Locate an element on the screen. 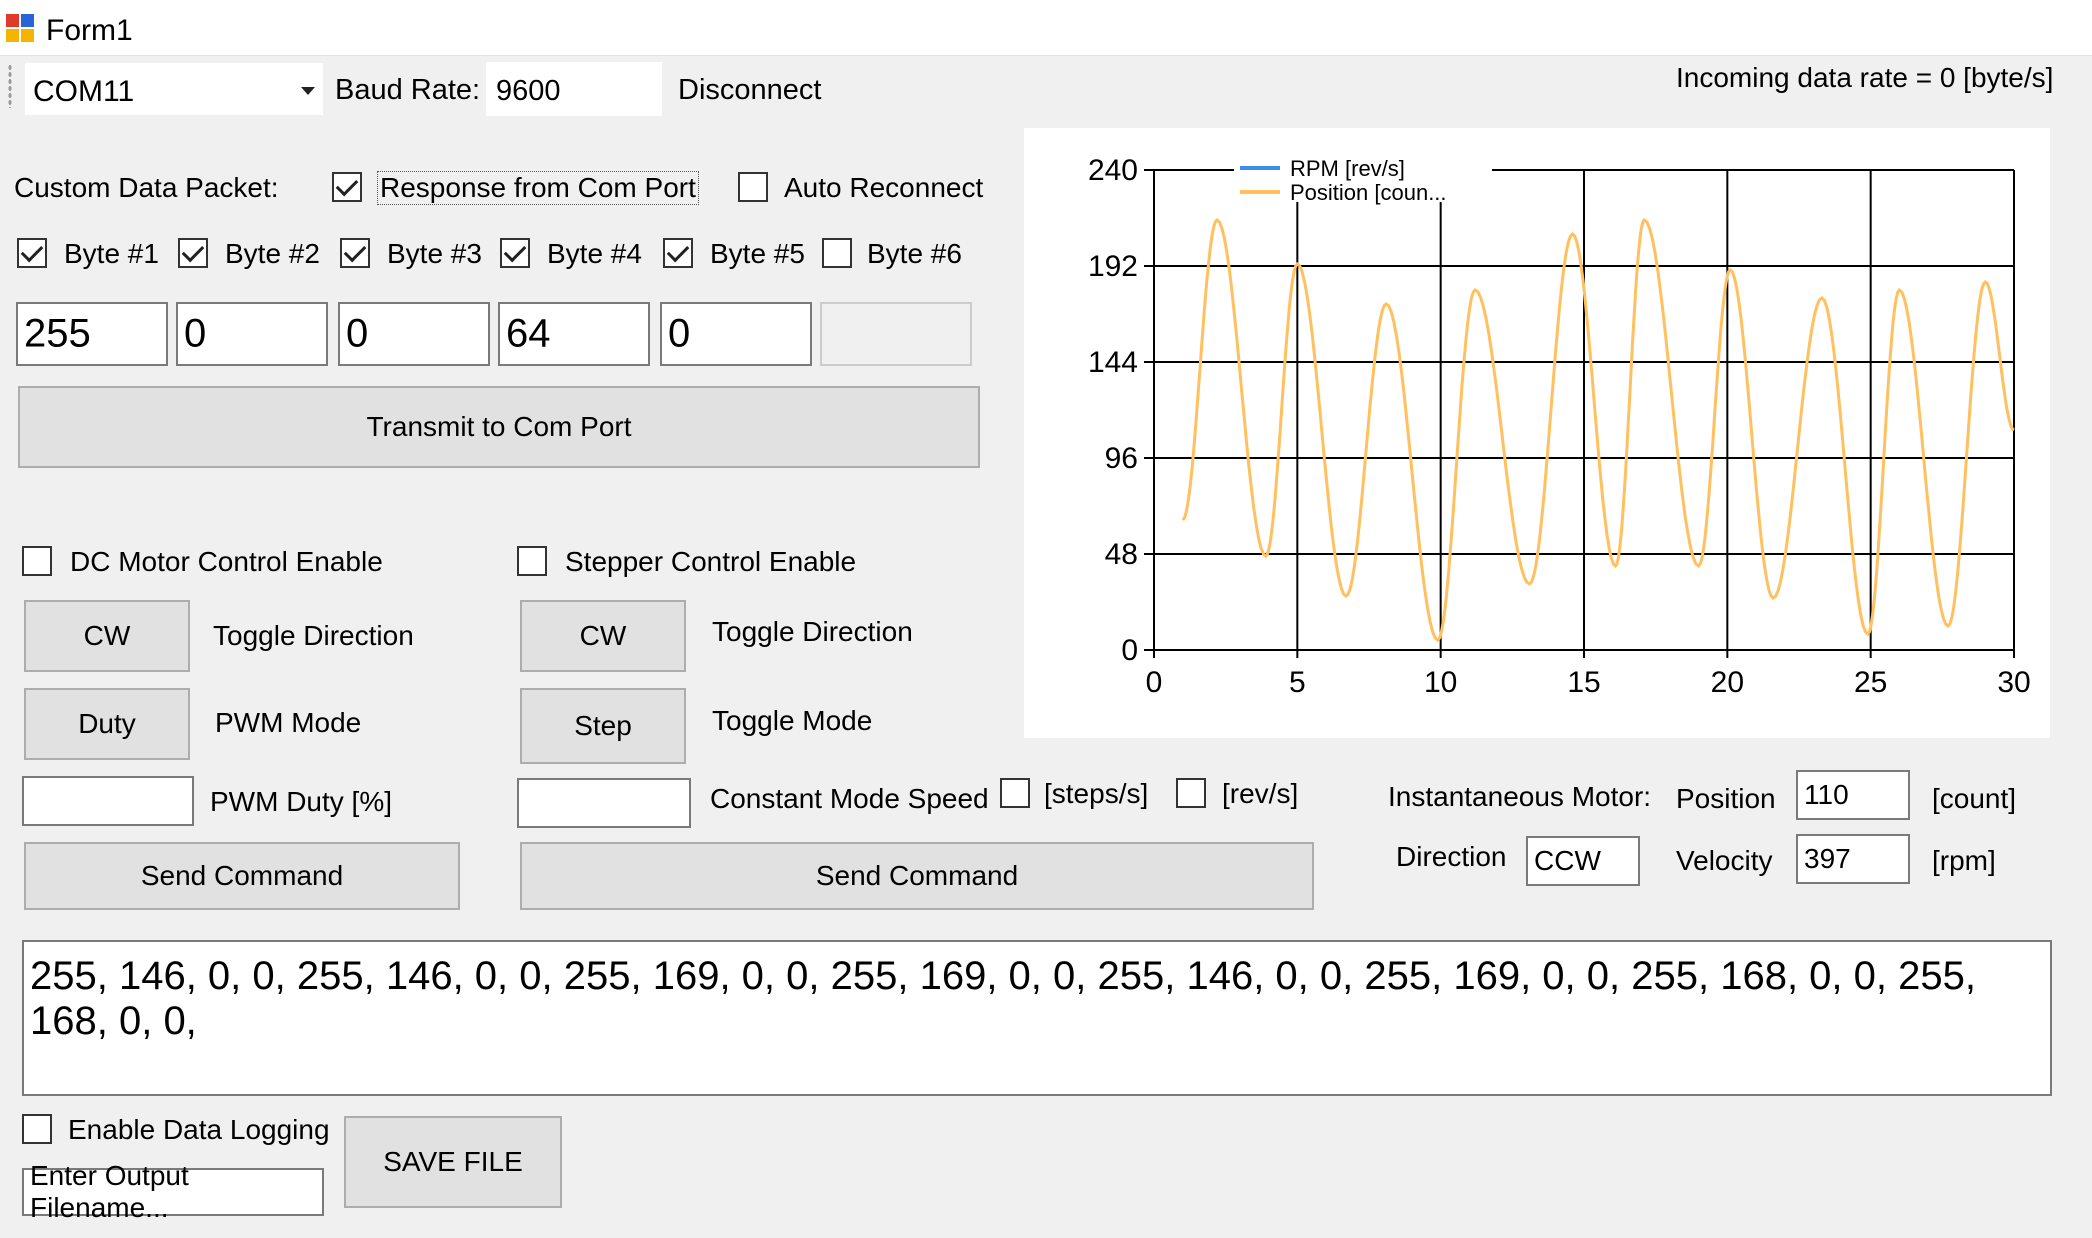  byte-3-value: 0 is located at coordinates (357, 333).